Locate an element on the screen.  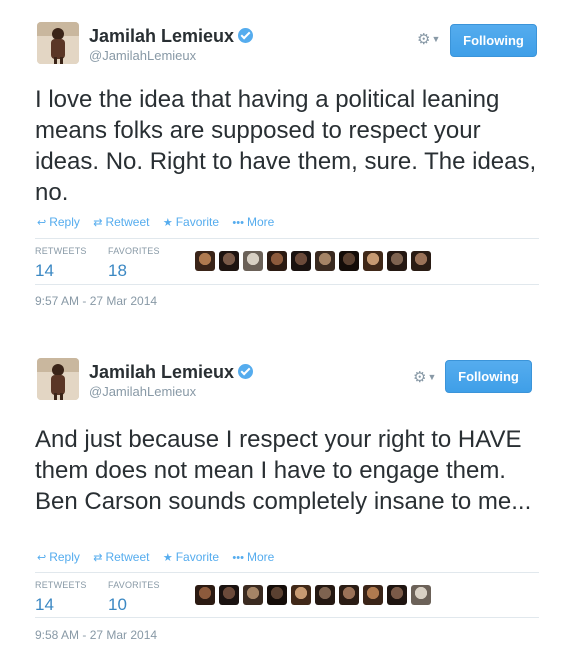
favorites-stat: FAVORITES 18 is located at coordinates (134, 263).